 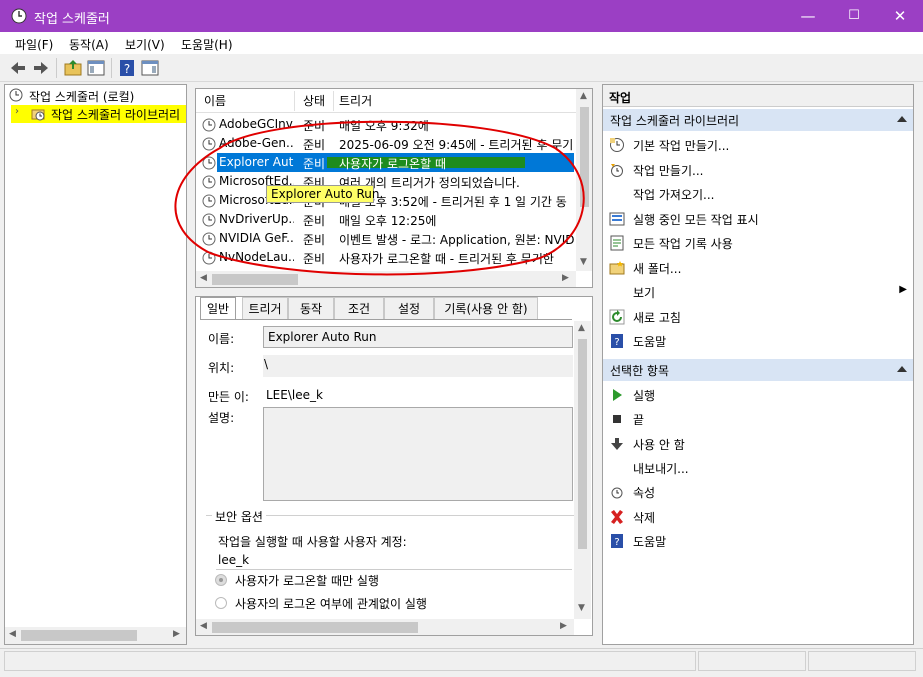 What do you see at coordinates (418, 337) in the screenshot?
I see `name-field: Explorer Auto Run` at bounding box center [418, 337].